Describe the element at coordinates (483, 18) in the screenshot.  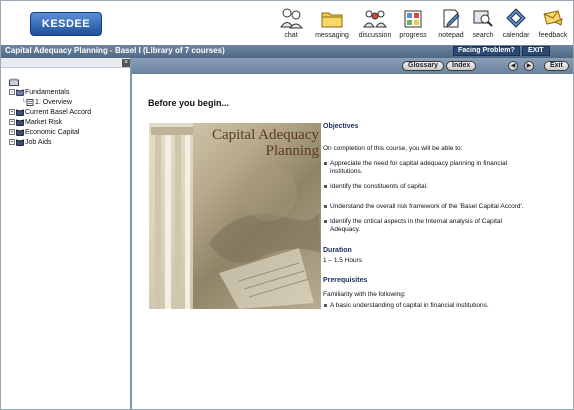
I see `search-icon` at that location.